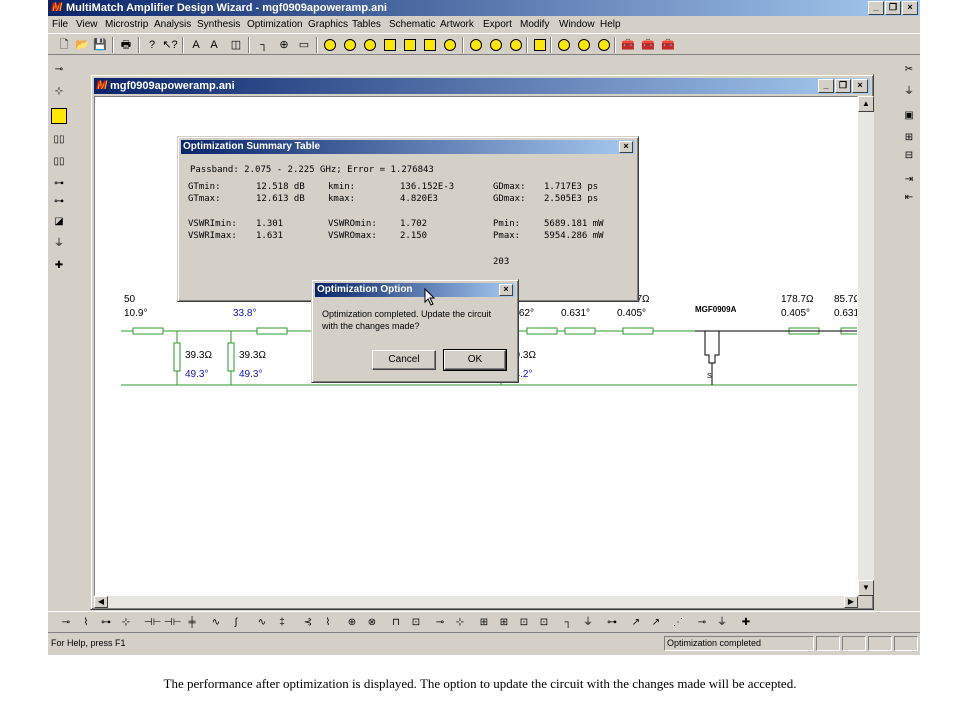 This screenshot has width=960, height=720. Describe the element at coordinates (909, 70) in the screenshot. I see `cut-icon: ✂` at that location.